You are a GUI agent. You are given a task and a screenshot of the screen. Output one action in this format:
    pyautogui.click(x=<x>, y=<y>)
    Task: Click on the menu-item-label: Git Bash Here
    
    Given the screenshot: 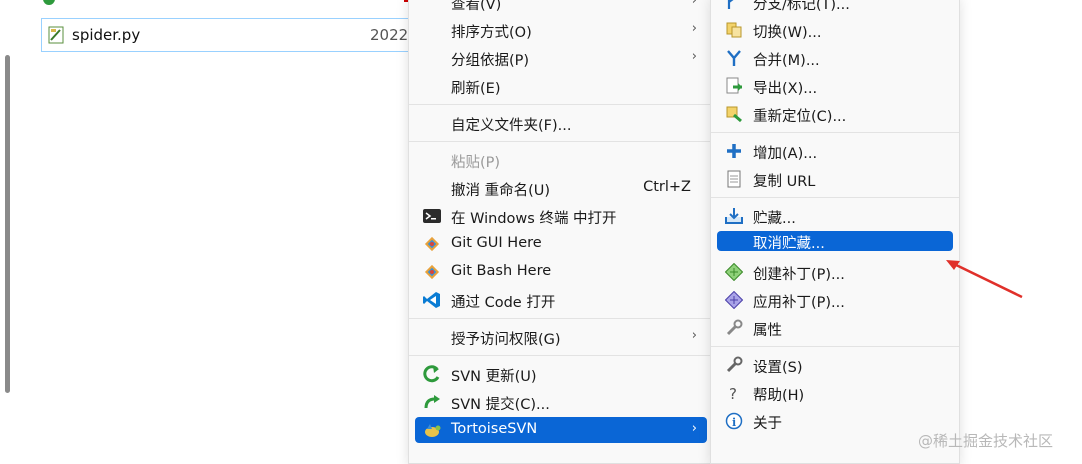 What is the action you would take?
    pyautogui.click(x=501, y=271)
    